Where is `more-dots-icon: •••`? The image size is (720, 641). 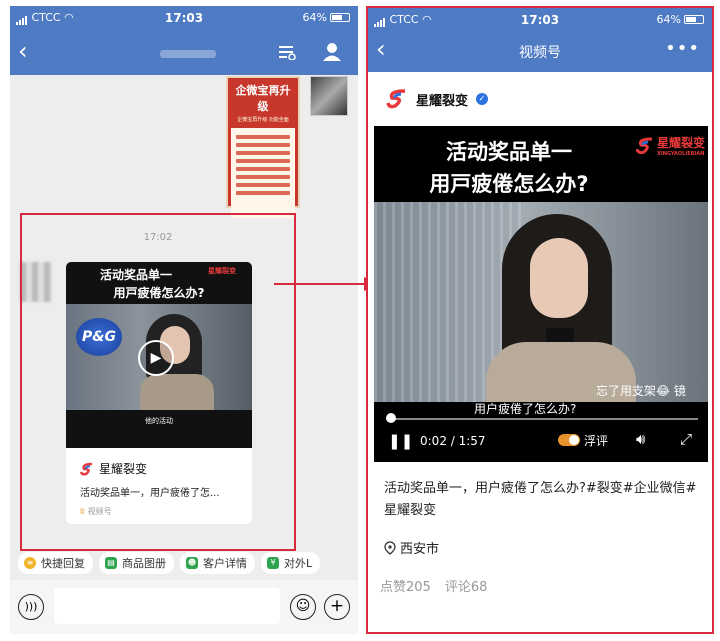
more-dots-icon: ••• is located at coordinates (682, 48).